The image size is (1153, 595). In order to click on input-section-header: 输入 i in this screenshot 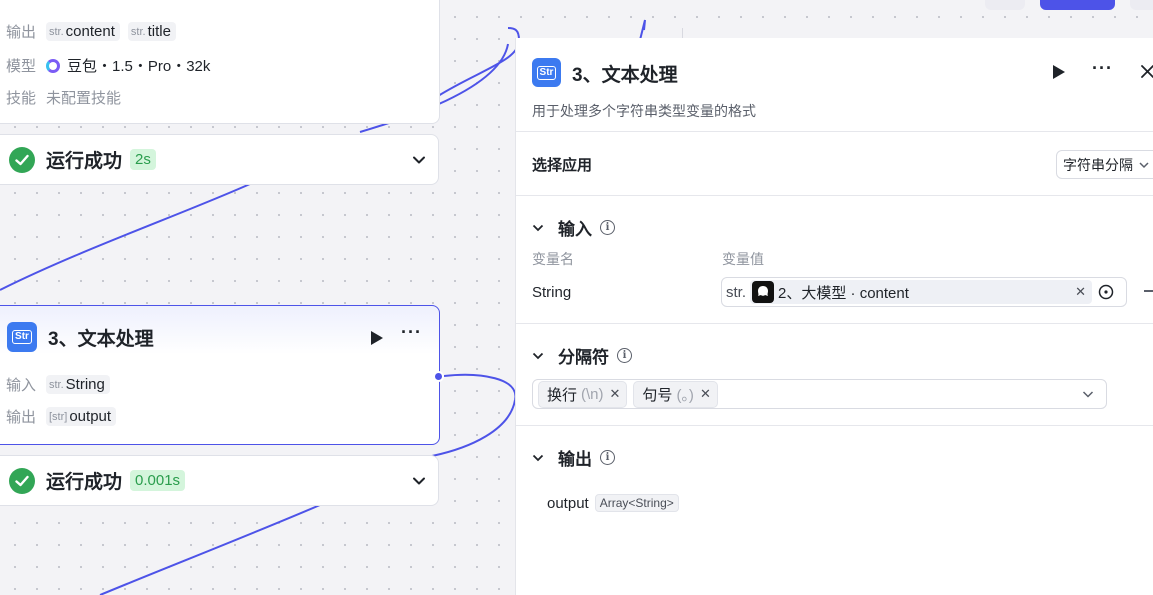, I will do `click(573, 227)`.